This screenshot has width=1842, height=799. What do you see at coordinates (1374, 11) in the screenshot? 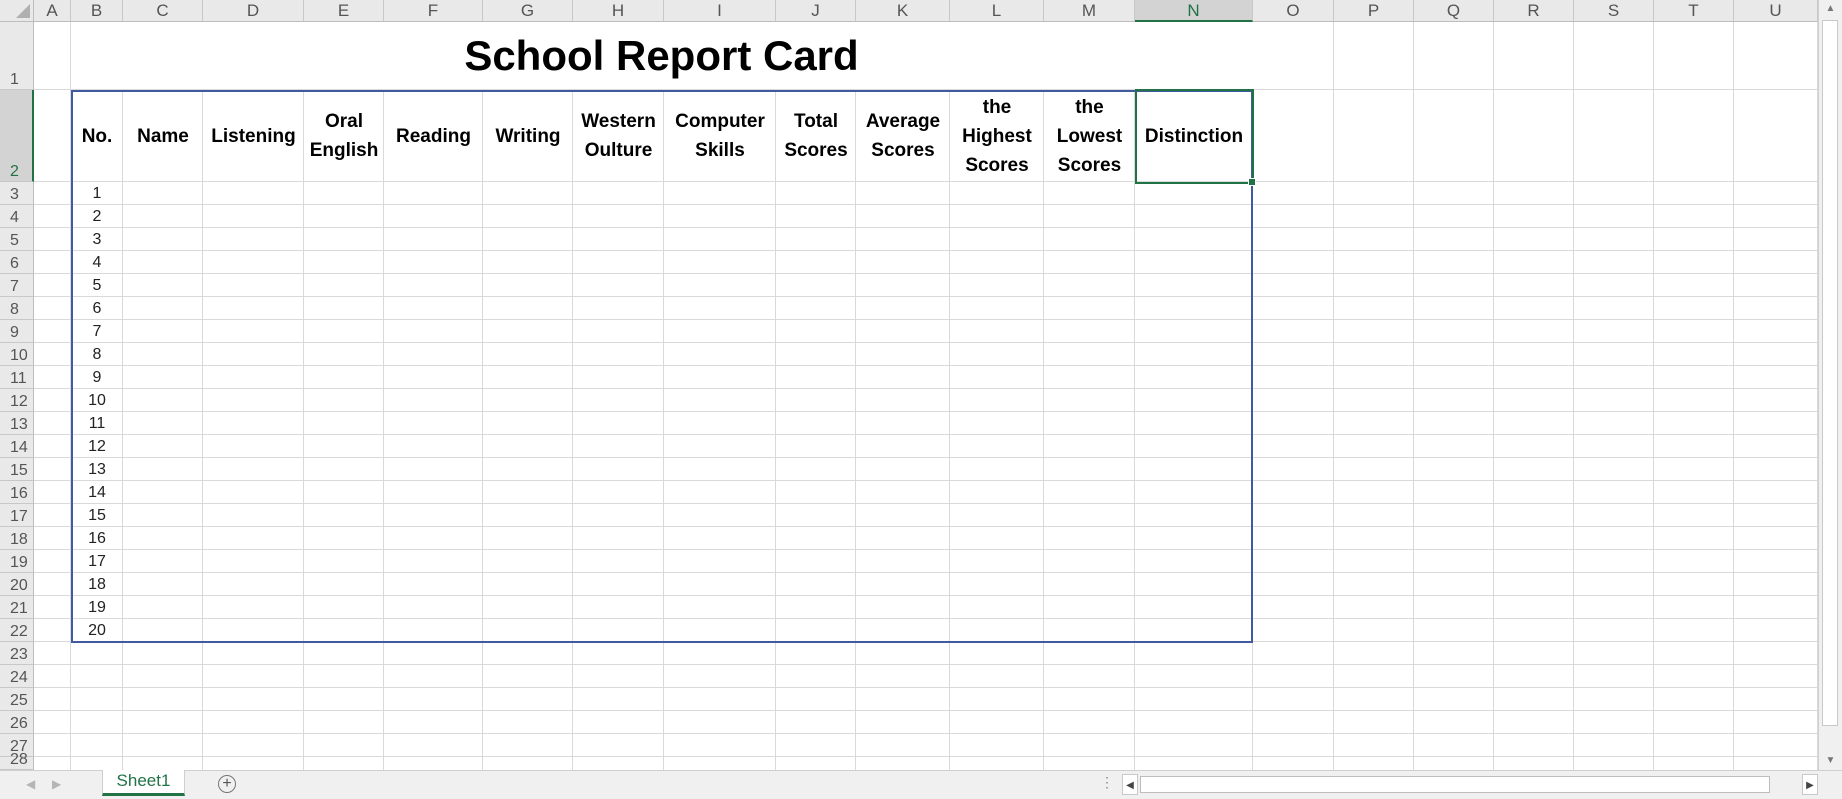
I see `column-header-p: P` at bounding box center [1374, 11].